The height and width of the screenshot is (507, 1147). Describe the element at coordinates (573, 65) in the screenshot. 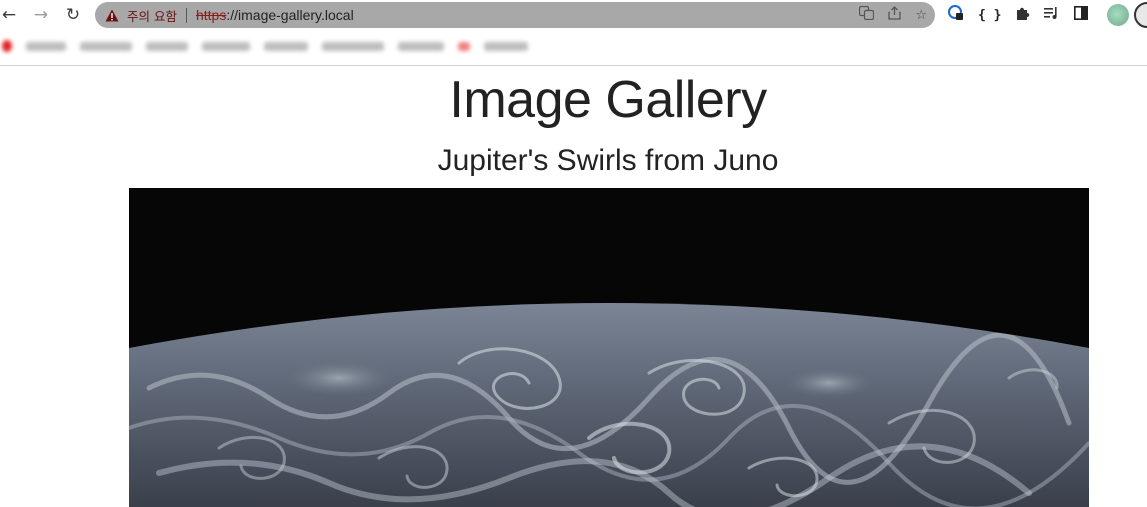

I see `toolbar-divider` at that location.